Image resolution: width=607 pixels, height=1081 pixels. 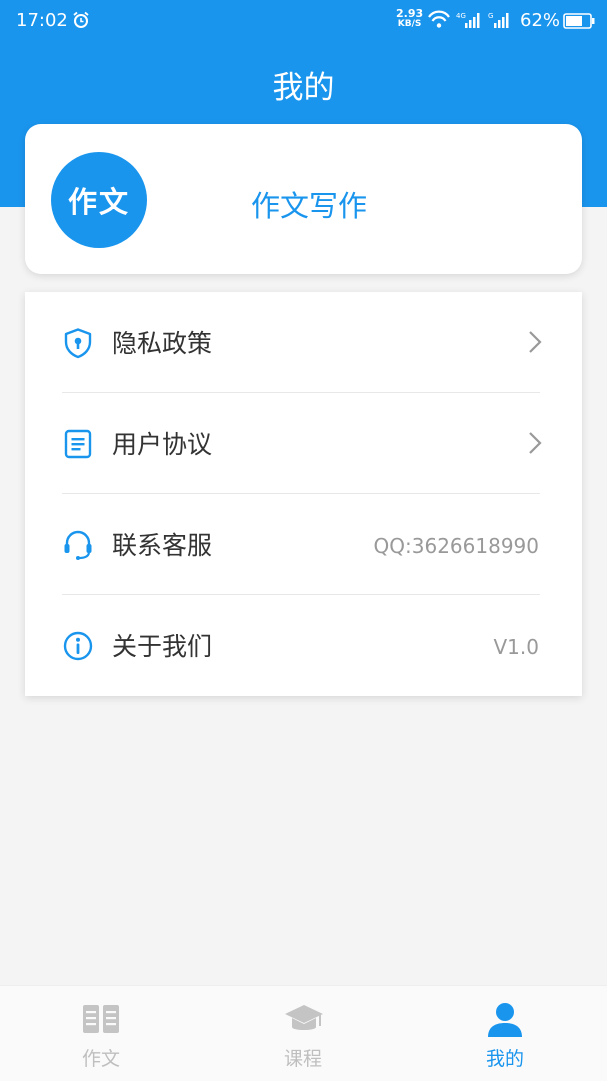 I want to click on avatar: 作文, so click(x=99, y=200).